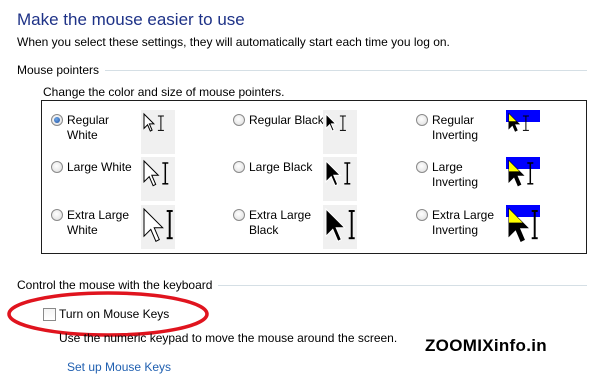 The width and height of the screenshot is (615, 377). Describe the element at coordinates (57, 215) in the screenshot. I see `radio-extra-large-white` at that location.